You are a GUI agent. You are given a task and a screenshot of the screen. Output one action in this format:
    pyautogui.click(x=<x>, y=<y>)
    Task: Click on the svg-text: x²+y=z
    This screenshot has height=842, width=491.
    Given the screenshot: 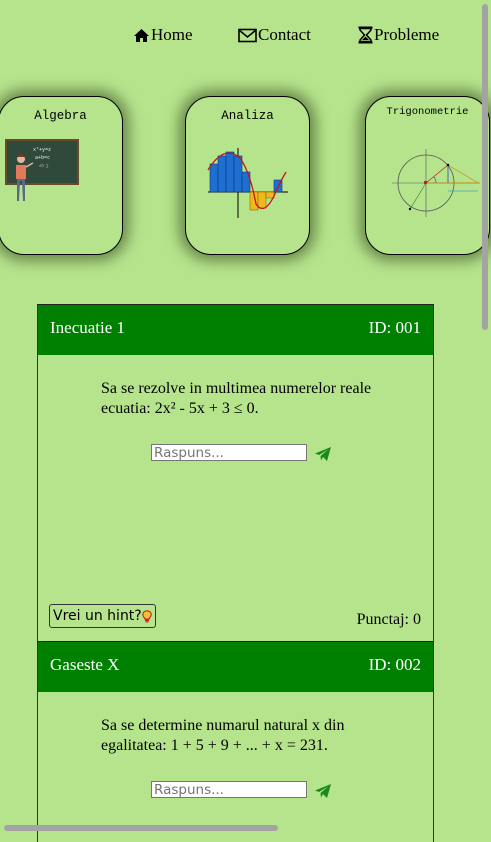 What is the action you would take?
    pyautogui.click(x=42, y=150)
    